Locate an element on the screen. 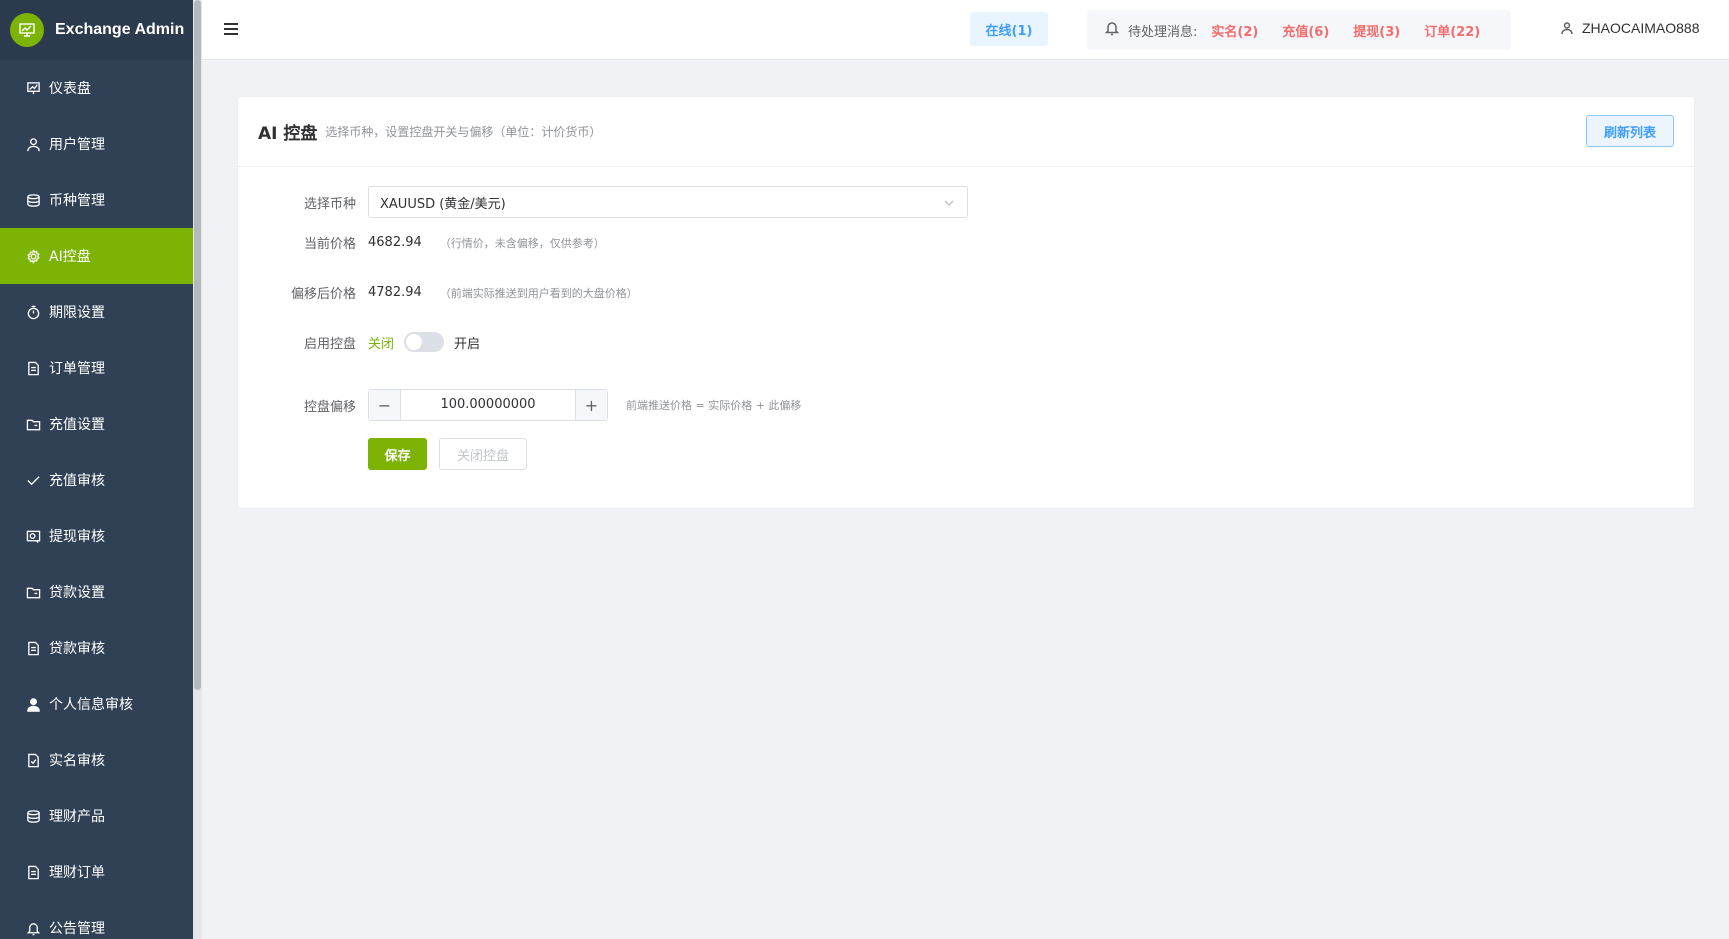 This screenshot has height=939, width=1729. card-header: AI 控盘 选择币种，设置控盘开关与偏移（单位：计价货币） 刷新列表 is located at coordinates (966, 132).